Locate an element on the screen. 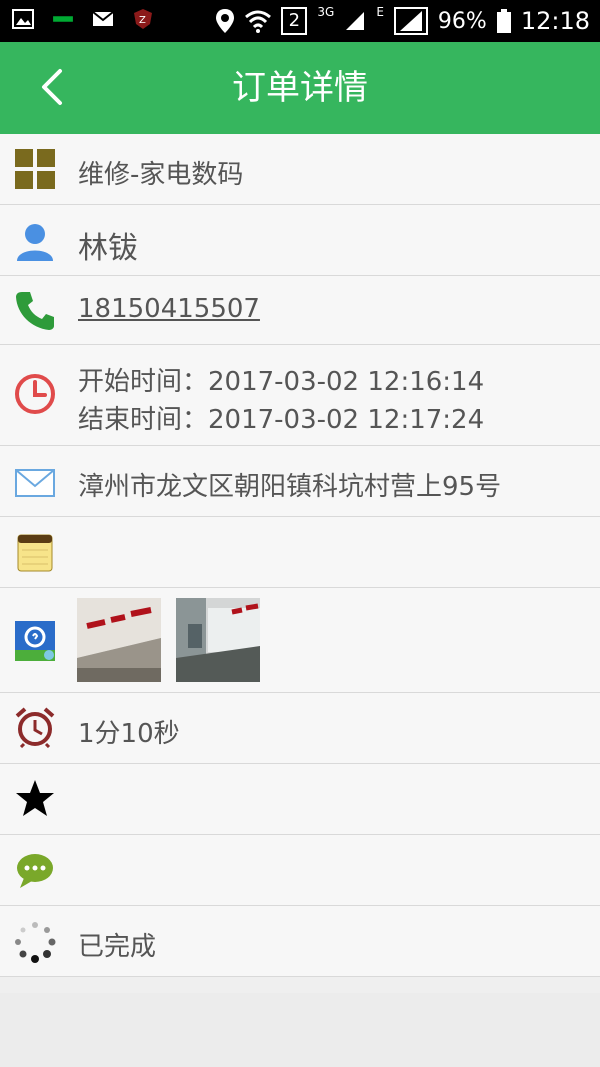 The height and width of the screenshot is (1067, 600). signal-icon is located at coordinates (355, 21).